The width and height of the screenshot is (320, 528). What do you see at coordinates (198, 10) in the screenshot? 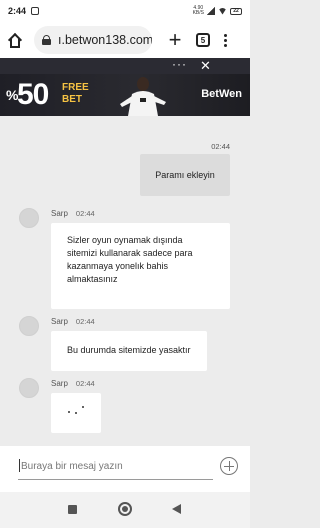
I see `network-speed: 4.90 KB/S` at bounding box center [198, 10].